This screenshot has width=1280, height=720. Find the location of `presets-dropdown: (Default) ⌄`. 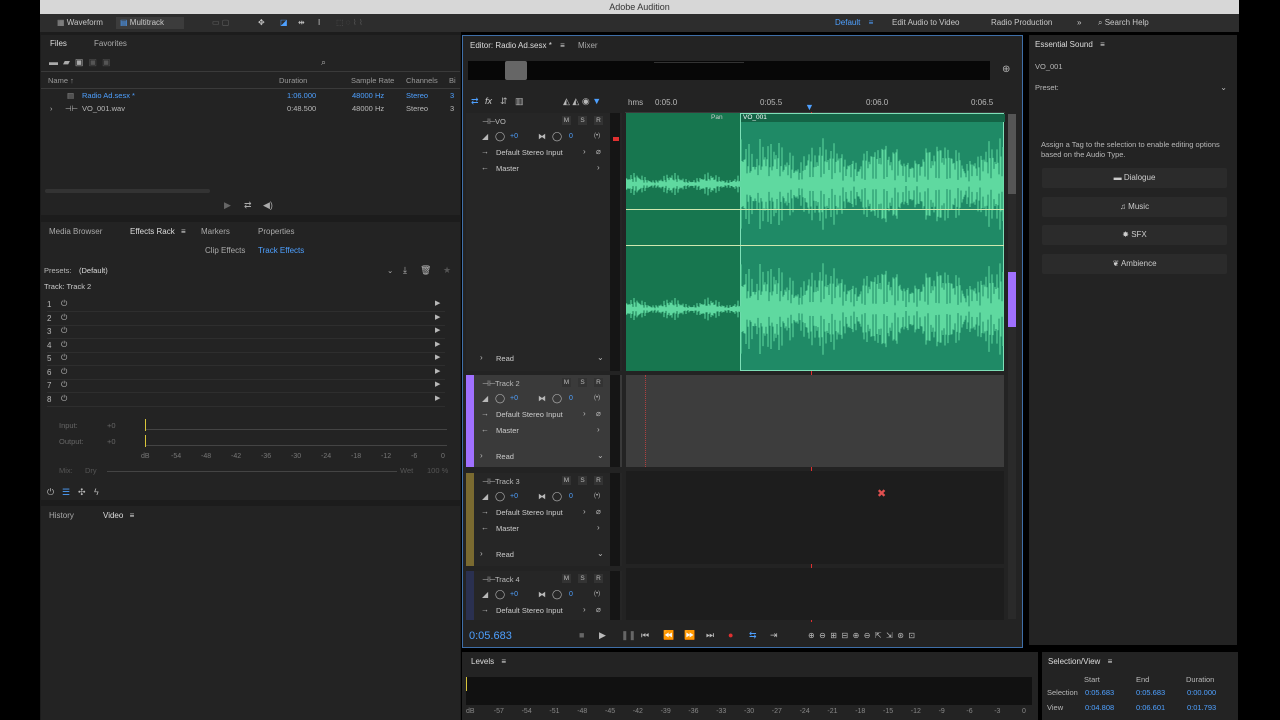

presets-dropdown: (Default) ⌄ is located at coordinates (237, 271).